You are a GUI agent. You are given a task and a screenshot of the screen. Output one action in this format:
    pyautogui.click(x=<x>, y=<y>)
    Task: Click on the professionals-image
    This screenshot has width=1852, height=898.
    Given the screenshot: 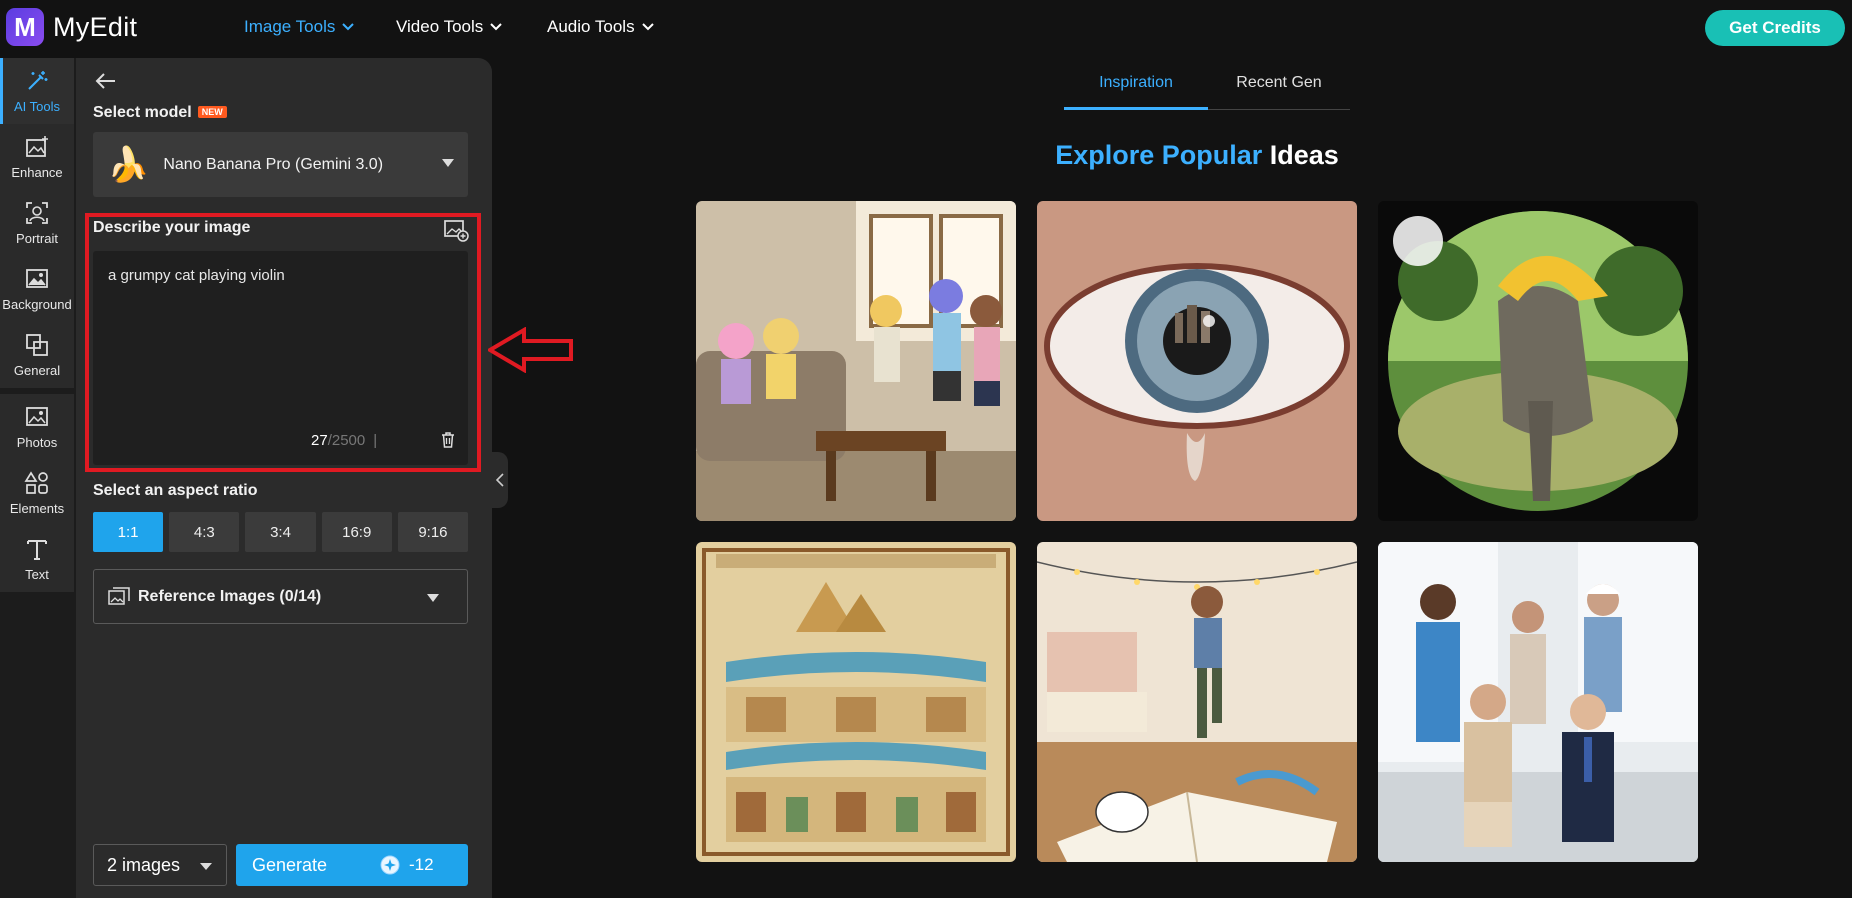 What is the action you would take?
    pyautogui.click(x=1538, y=702)
    